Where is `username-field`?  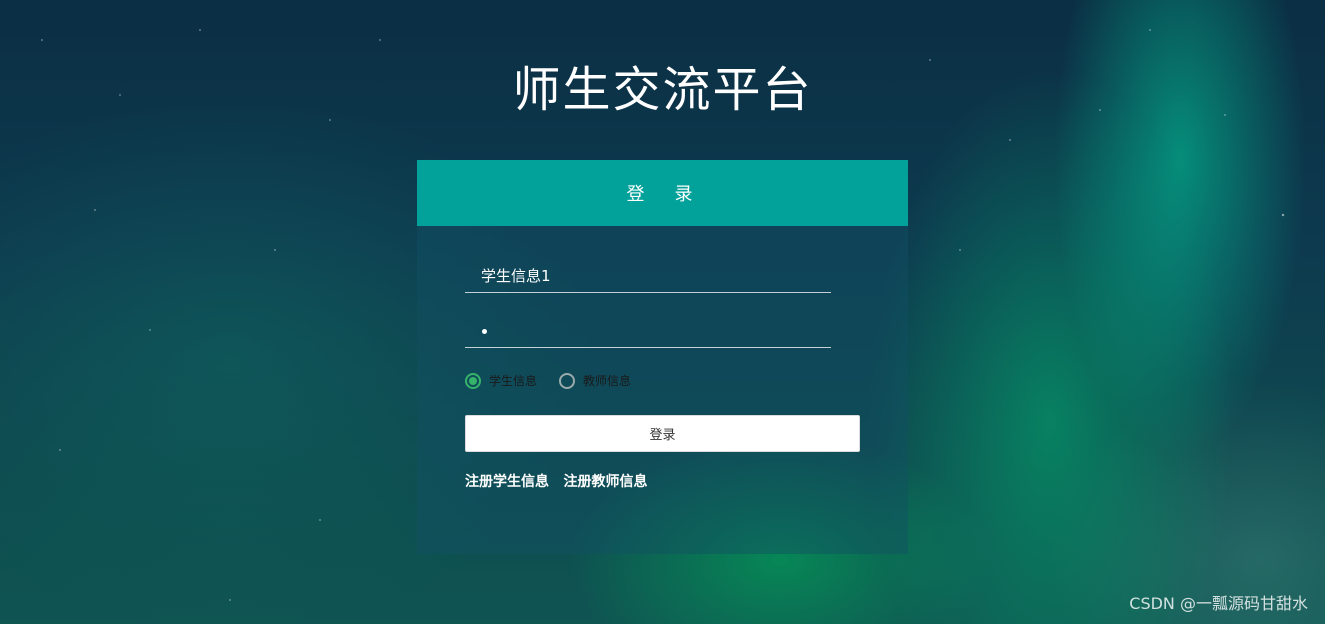
username-field is located at coordinates (648, 275).